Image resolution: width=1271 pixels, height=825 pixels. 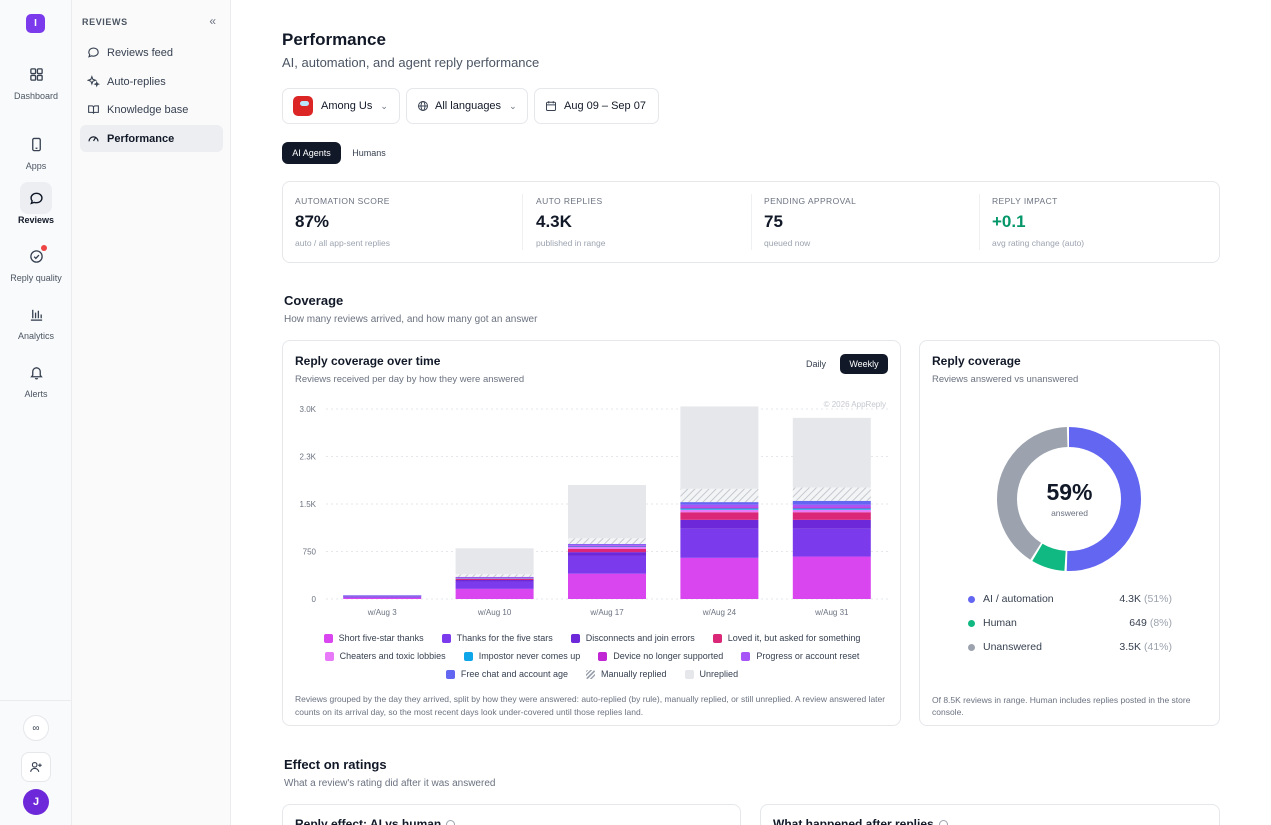 What do you see at coordinates (334, 39) in the screenshot?
I see `page-title: Performance` at bounding box center [334, 39].